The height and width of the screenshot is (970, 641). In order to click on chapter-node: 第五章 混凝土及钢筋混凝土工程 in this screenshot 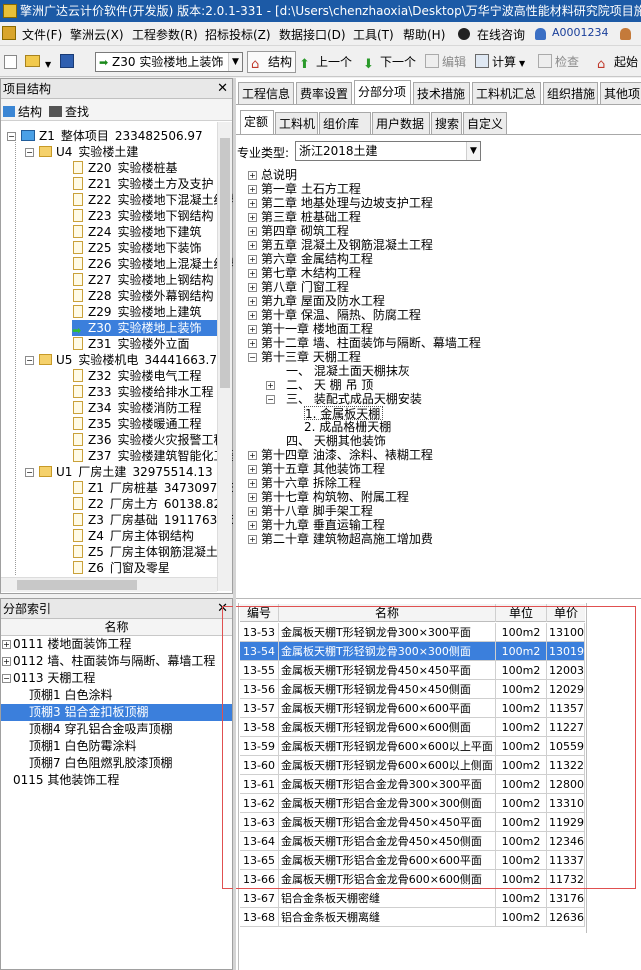, I will do `click(347, 245)`.